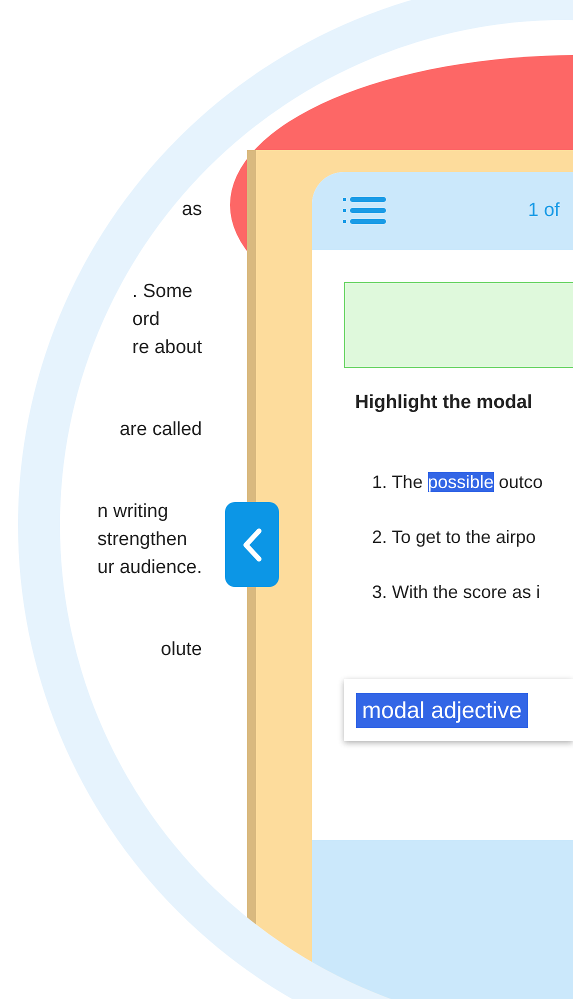  What do you see at coordinates (133, 512) in the screenshot?
I see `text-line: n writing` at bounding box center [133, 512].